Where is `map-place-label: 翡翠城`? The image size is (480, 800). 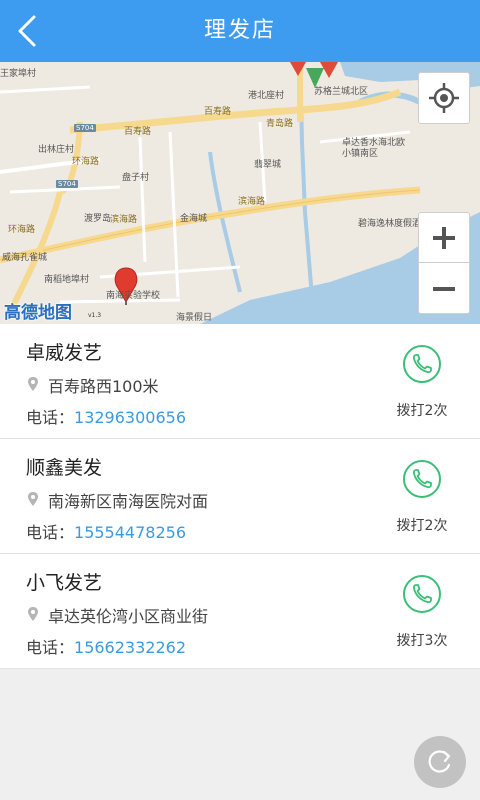
map-place-label: 翡翠城 is located at coordinates (268, 165).